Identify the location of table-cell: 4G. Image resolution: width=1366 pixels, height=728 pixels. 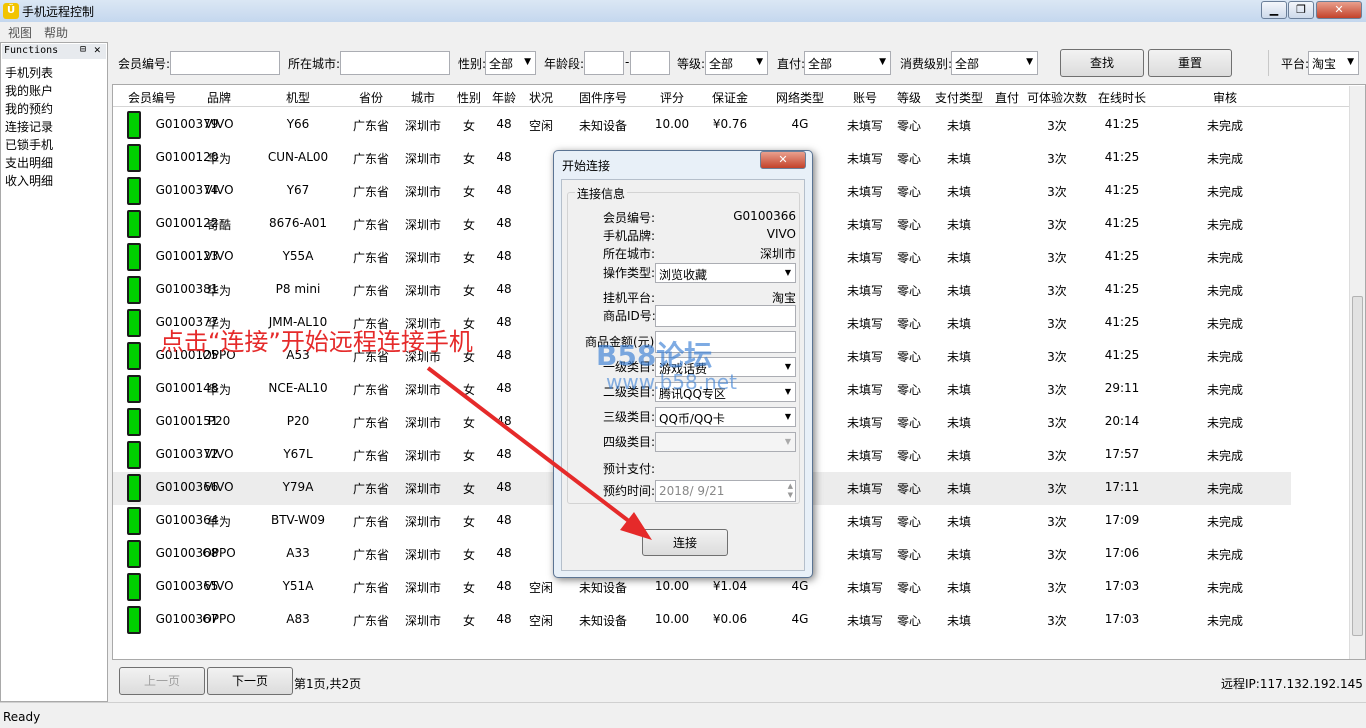
(800, 619).